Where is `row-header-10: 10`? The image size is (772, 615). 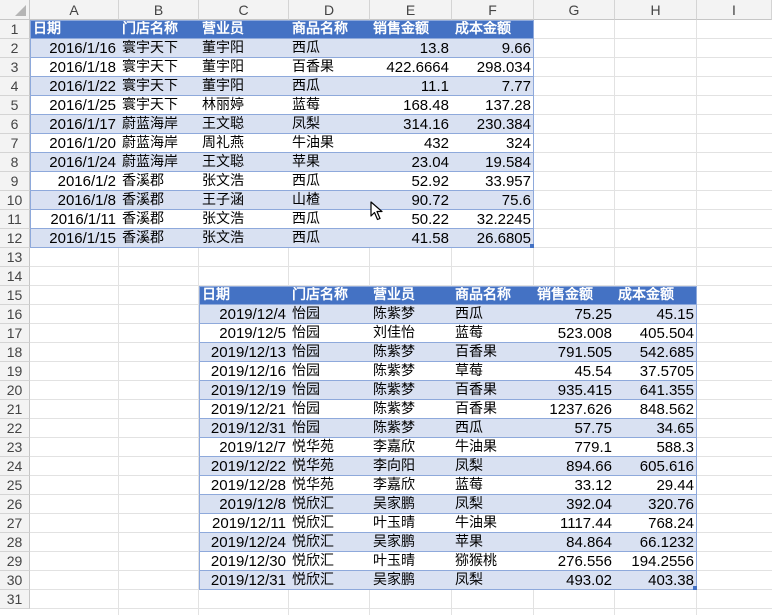 row-header-10: 10 is located at coordinates (15, 200).